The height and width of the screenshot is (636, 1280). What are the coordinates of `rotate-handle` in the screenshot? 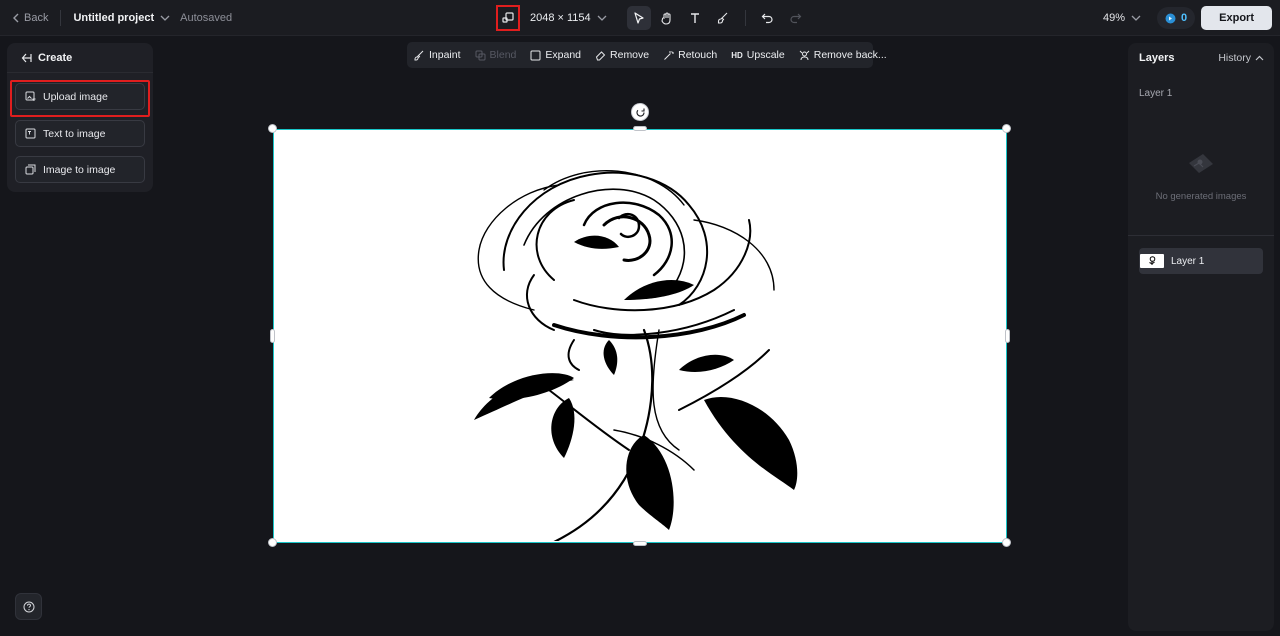 It's located at (640, 112).